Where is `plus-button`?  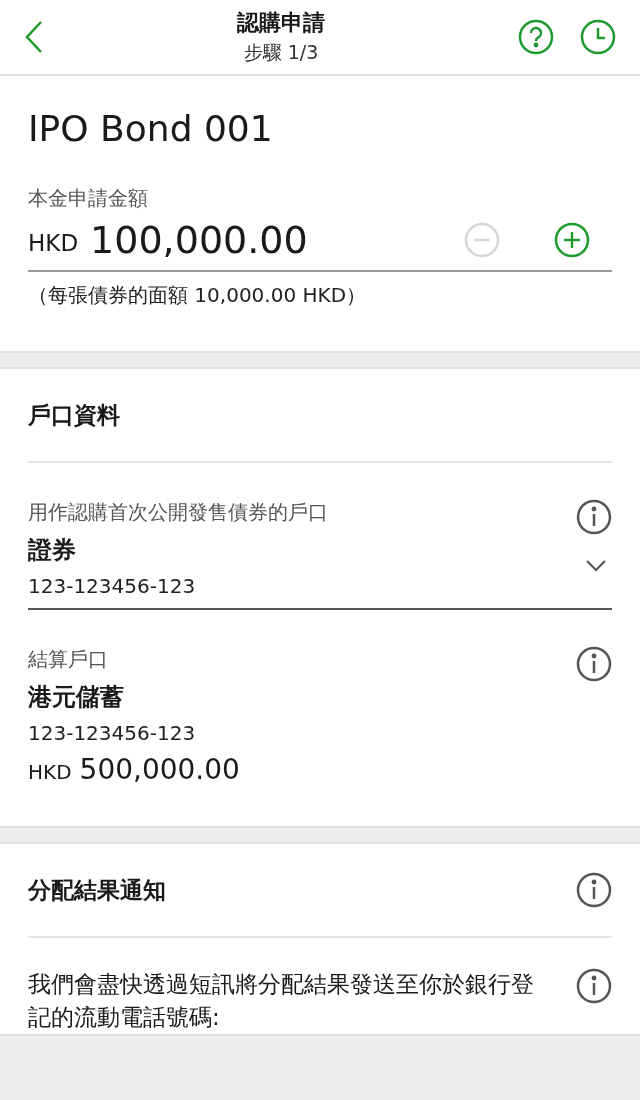
plus-button is located at coordinates (572, 240).